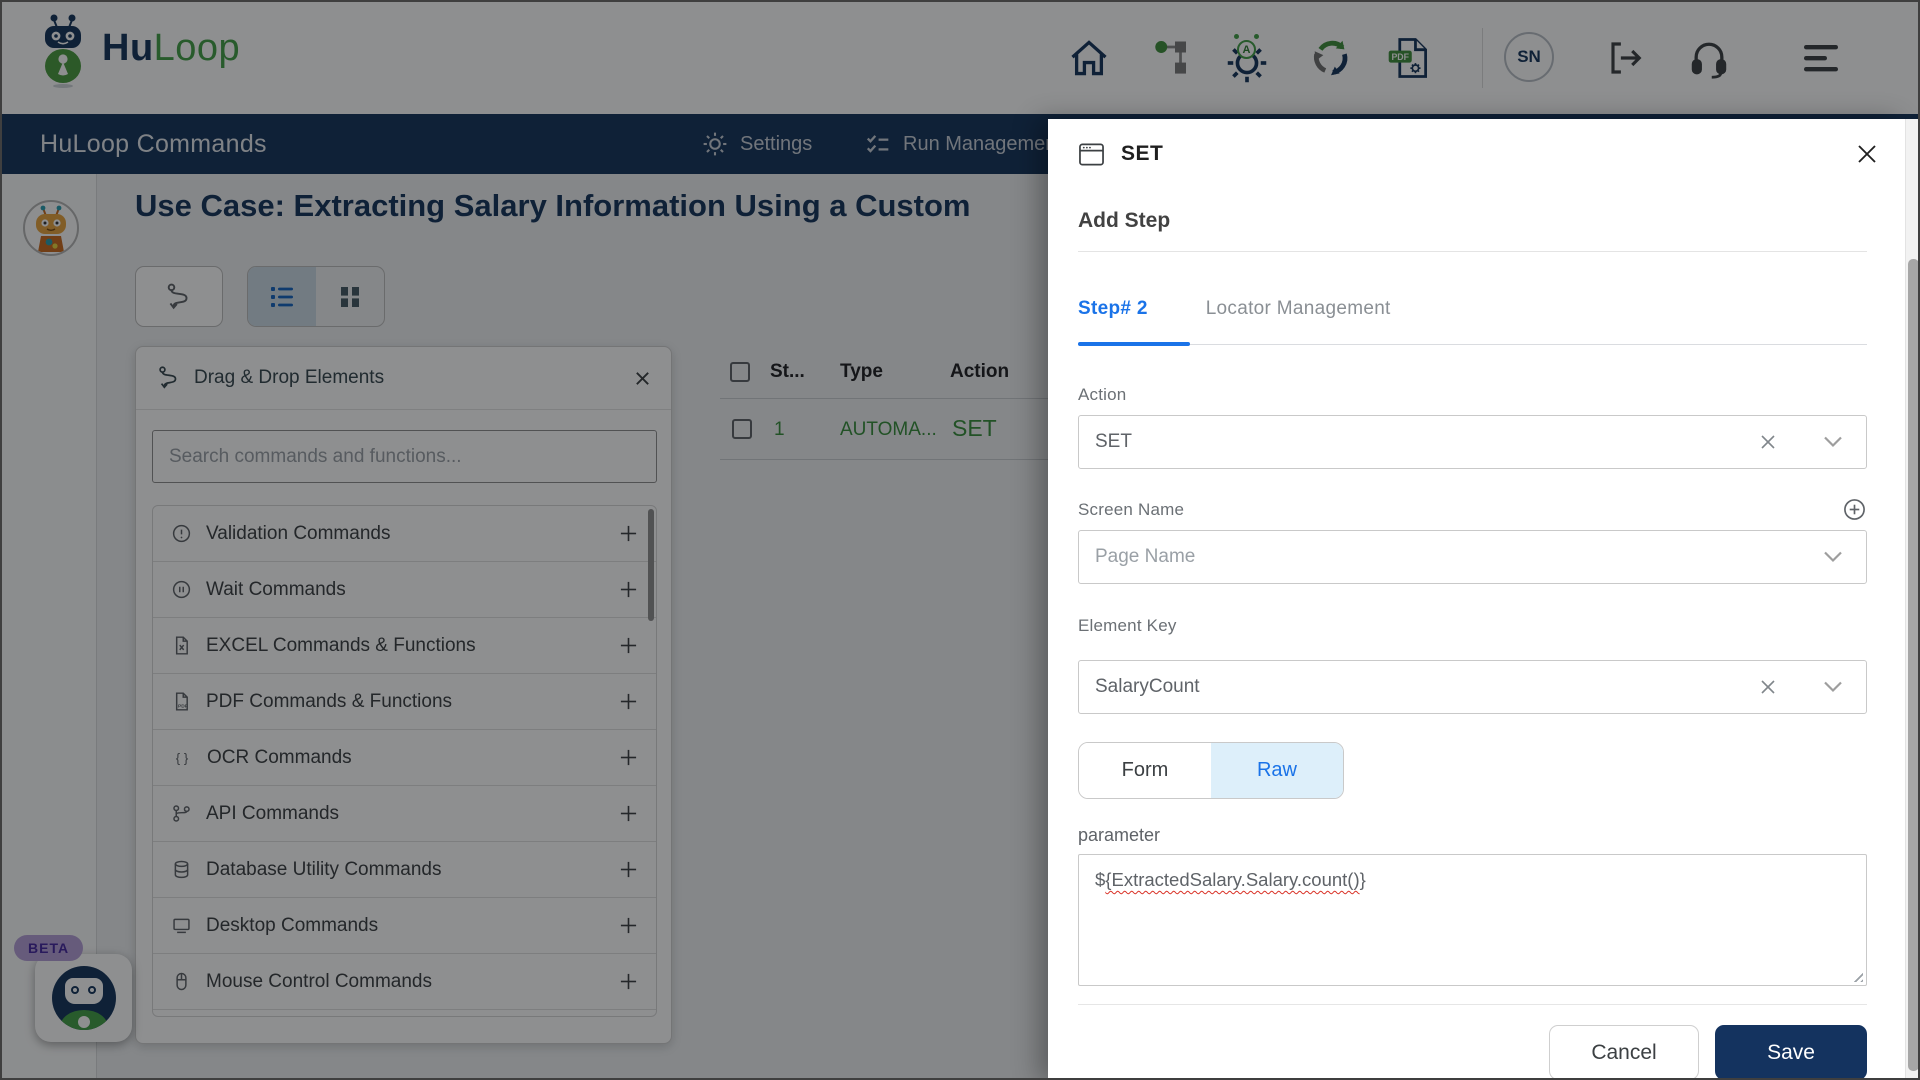 The image size is (1920, 1080). Describe the element at coordinates (1624, 1051) in the screenshot. I see `cancel-button: Cancel` at that location.